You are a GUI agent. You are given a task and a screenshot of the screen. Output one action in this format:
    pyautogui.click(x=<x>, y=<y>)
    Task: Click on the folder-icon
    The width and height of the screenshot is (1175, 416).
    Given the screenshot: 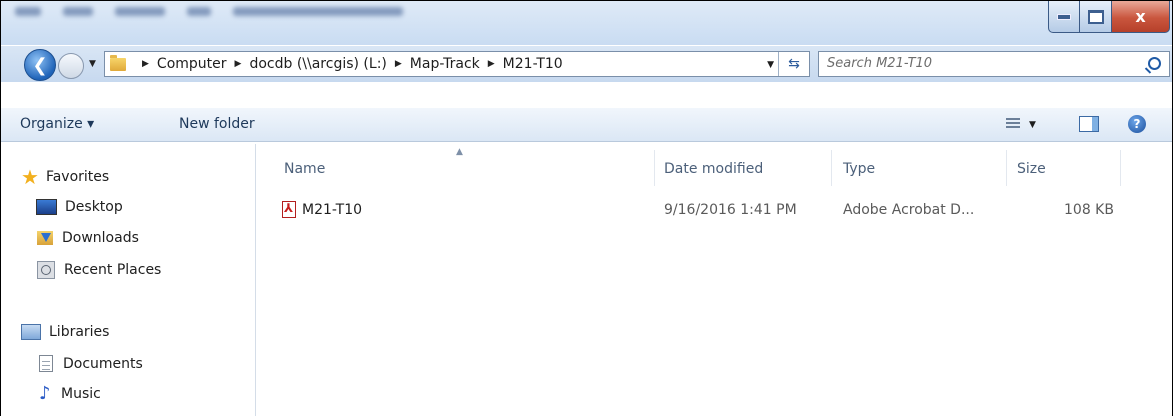 What is the action you would take?
    pyautogui.click(x=118, y=62)
    